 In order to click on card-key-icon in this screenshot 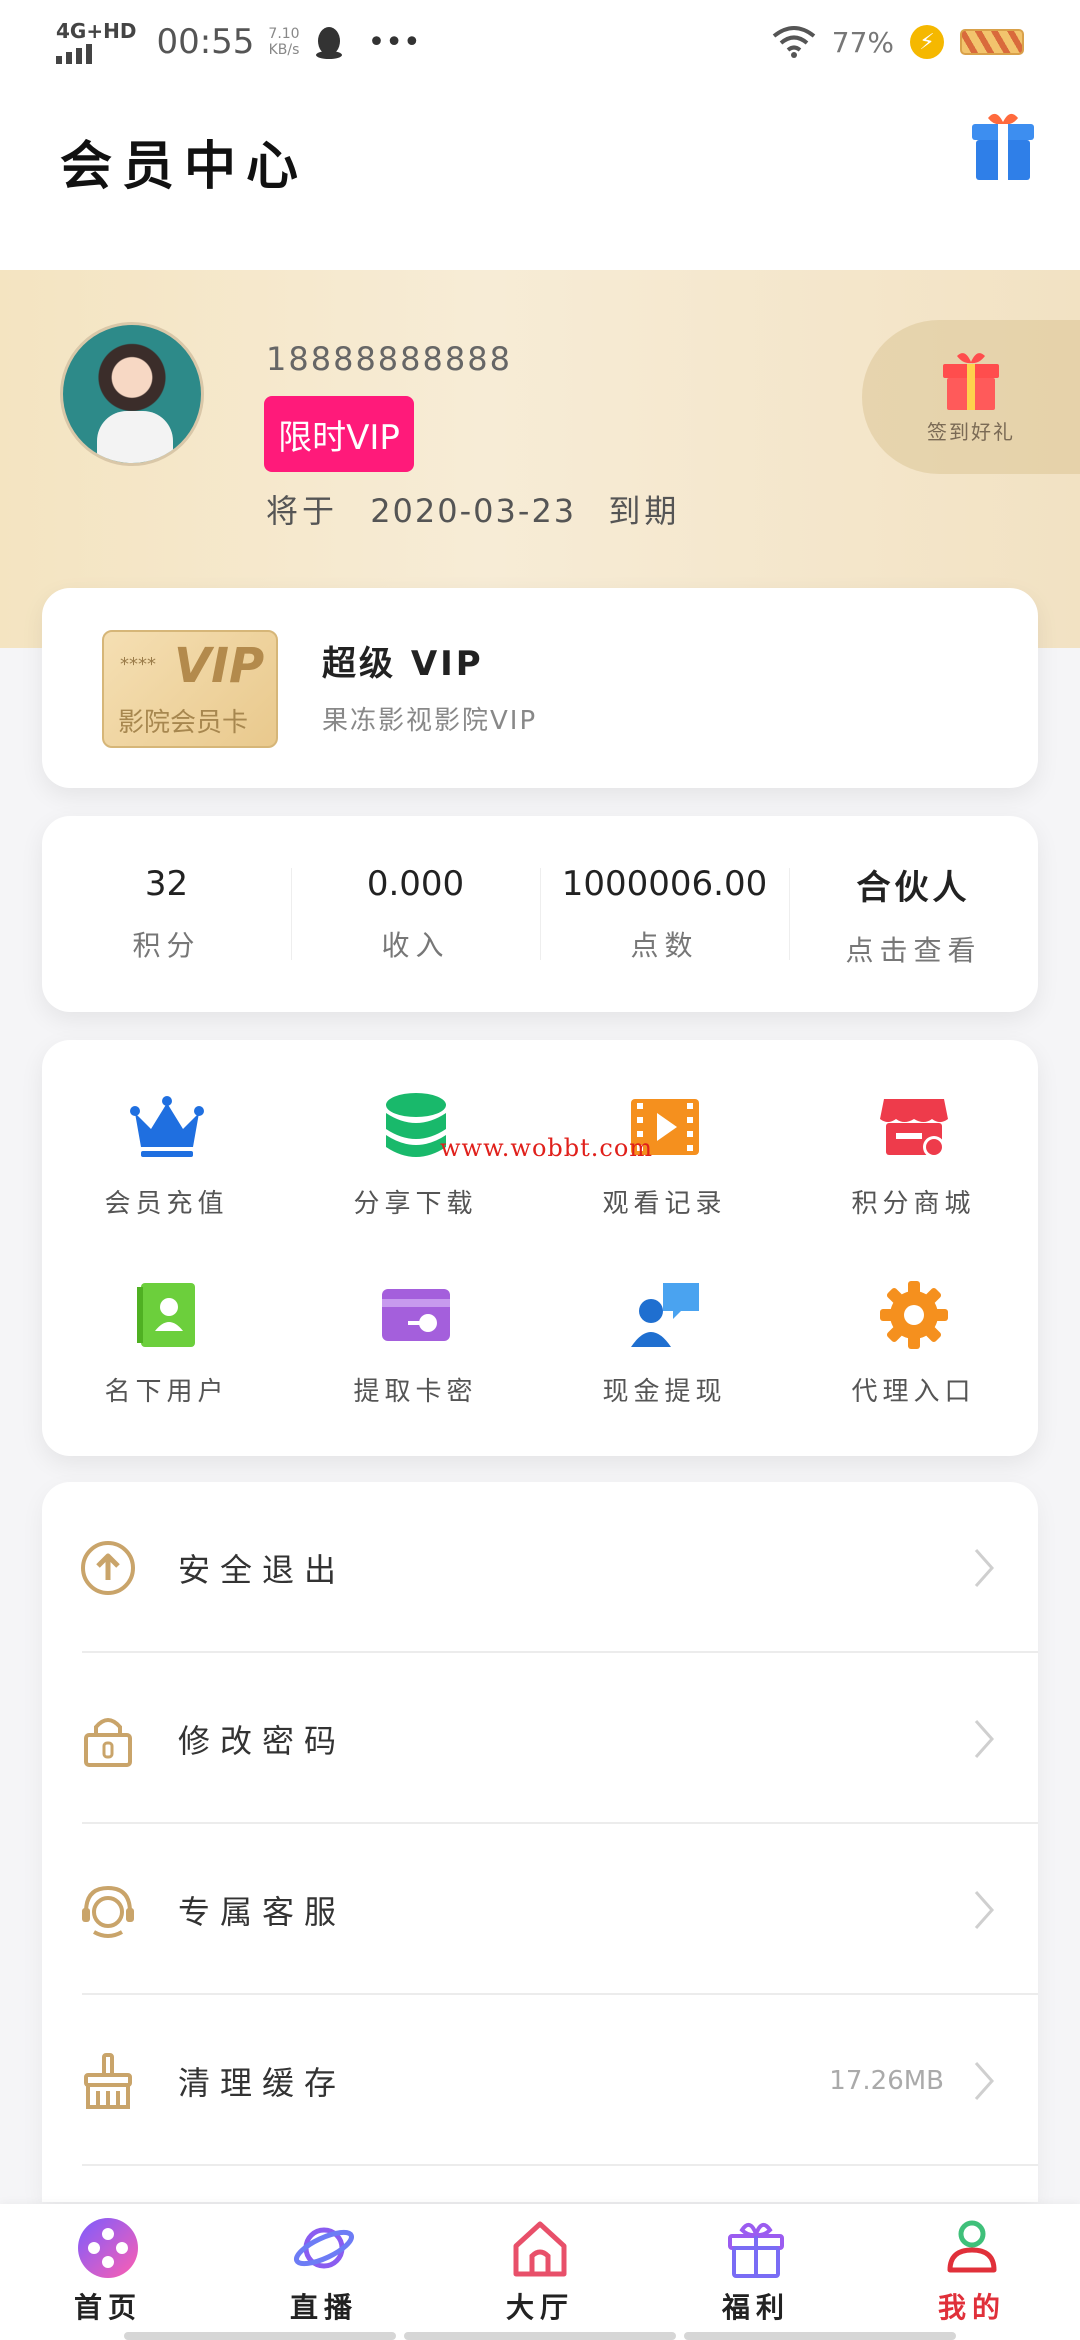, I will do `click(415, 1314)`.